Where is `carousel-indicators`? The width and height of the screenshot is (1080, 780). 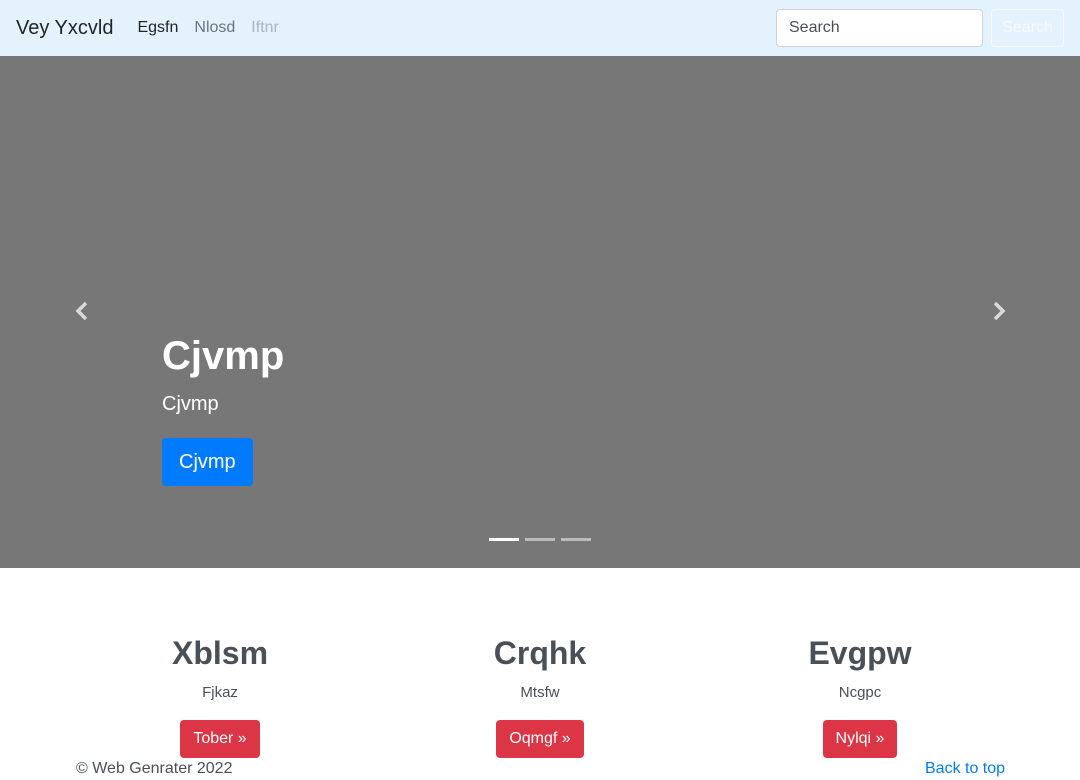
carousel-indicators is located at coordinates (540, 539).